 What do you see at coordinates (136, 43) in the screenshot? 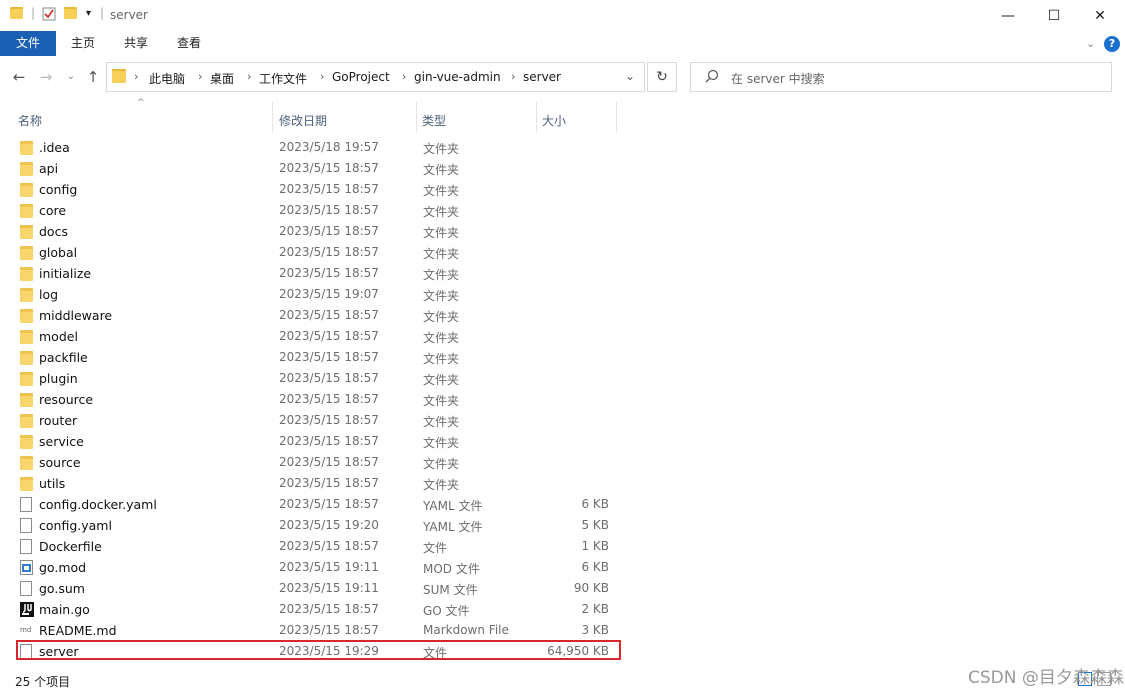
I see `tab-share: 共享` at bounding box center [136, 43].